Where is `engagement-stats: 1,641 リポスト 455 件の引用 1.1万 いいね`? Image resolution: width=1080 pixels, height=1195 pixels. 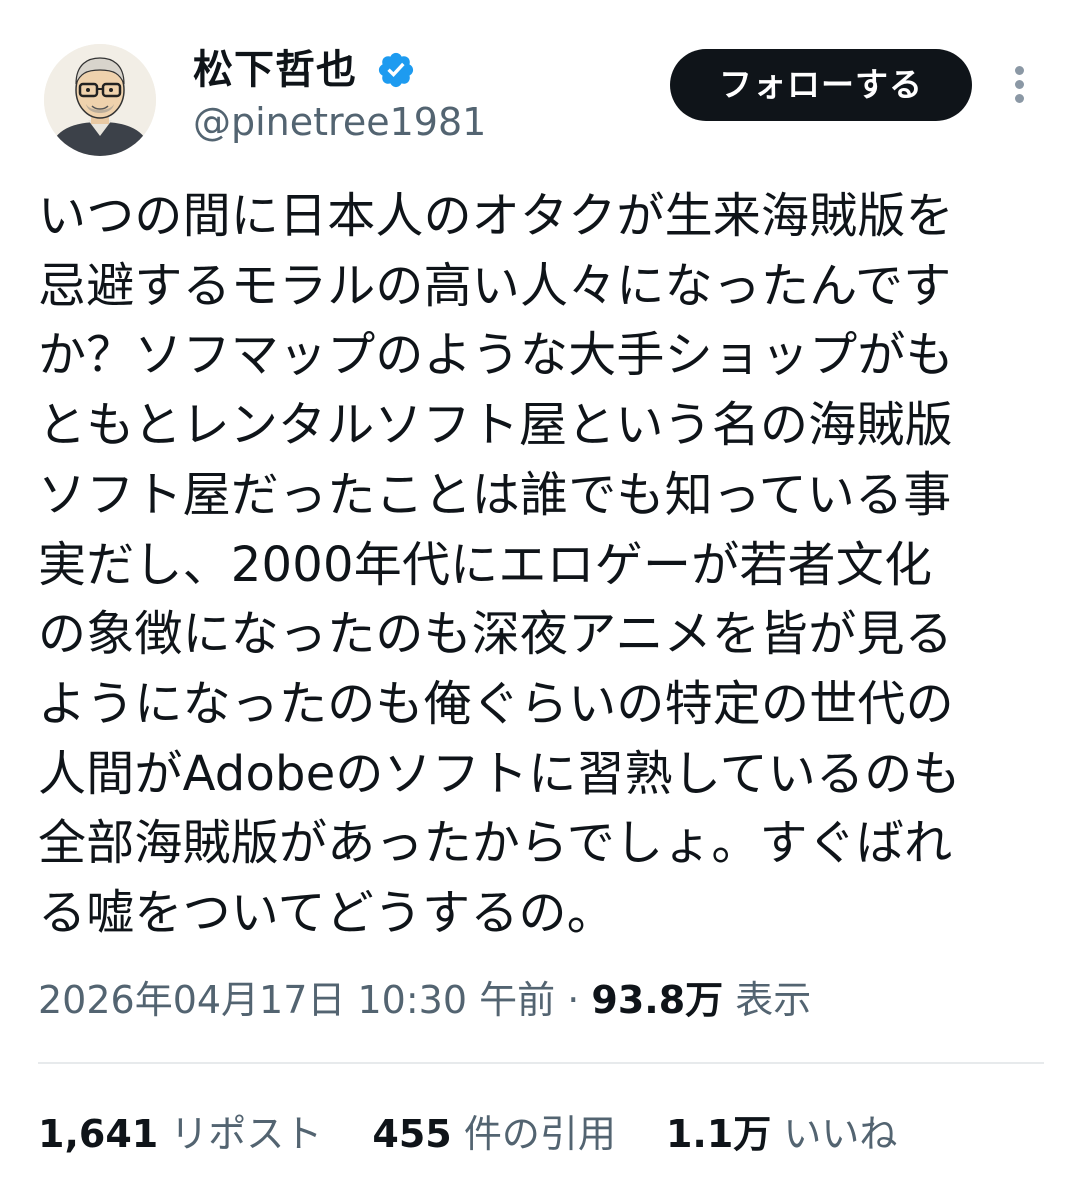
engagement-stats: 1,641 リポスト 455 件の引用 1.1万 いいね is located at coordinates (486, 1134).